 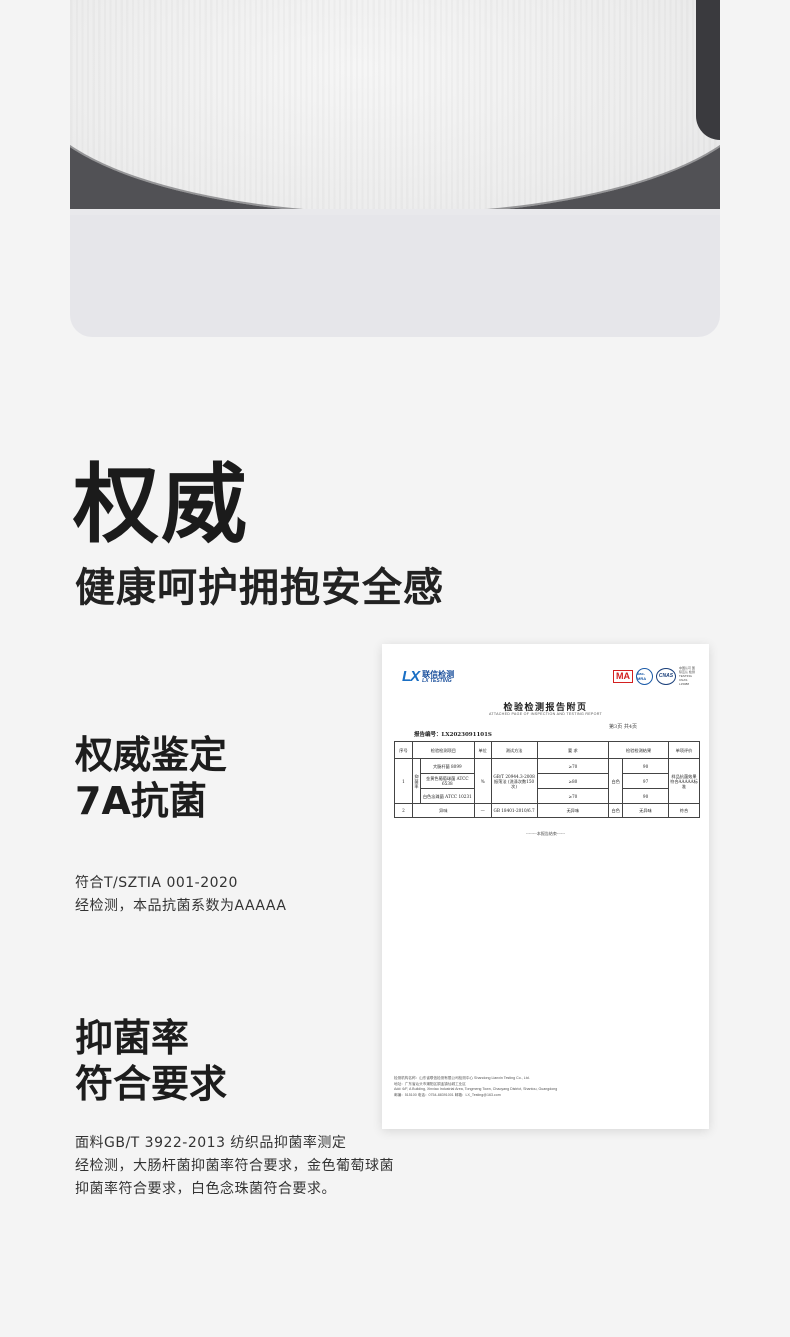 What do you see at coordinates (453, 735) in the screenshot?
I see `report-number: 报告编号：LX2023091101S` at bounding box center [453, 735].